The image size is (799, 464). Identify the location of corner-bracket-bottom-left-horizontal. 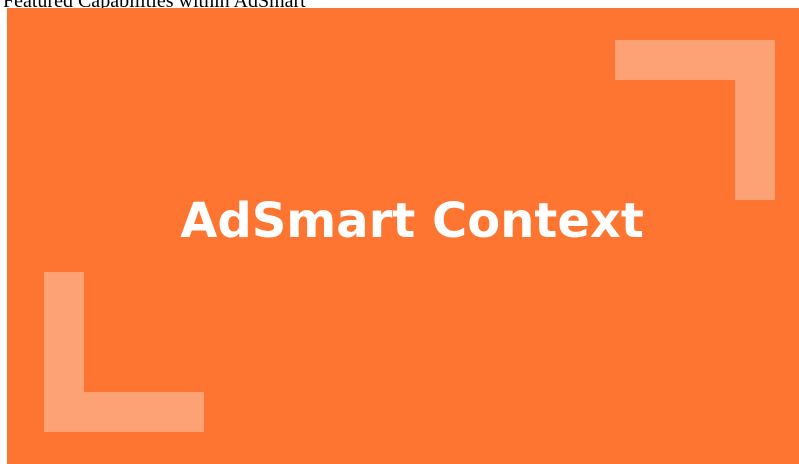
(124, 412).